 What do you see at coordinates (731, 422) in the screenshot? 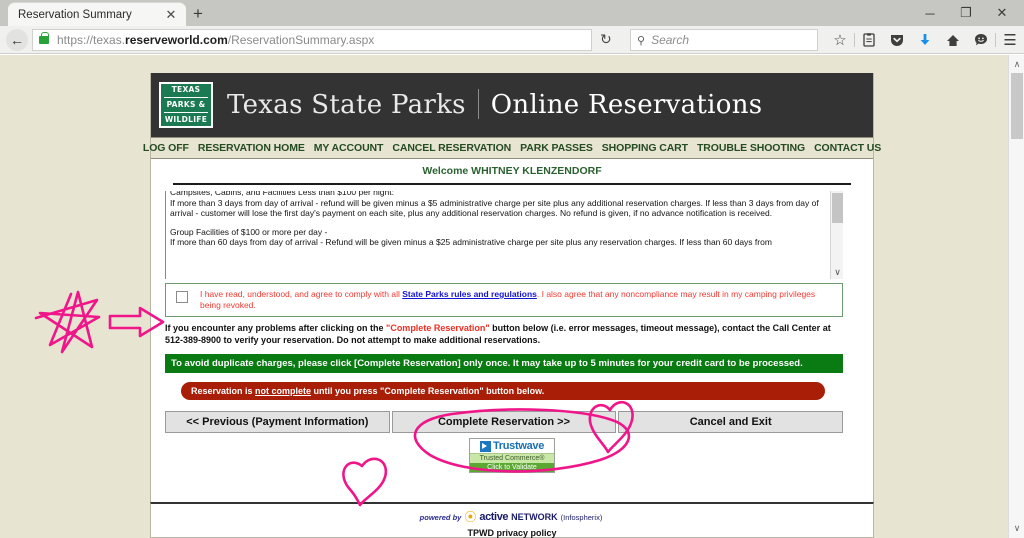
I see `cancel-and-exit-button: Cancel and Exit` at bounding box center [731, 422].